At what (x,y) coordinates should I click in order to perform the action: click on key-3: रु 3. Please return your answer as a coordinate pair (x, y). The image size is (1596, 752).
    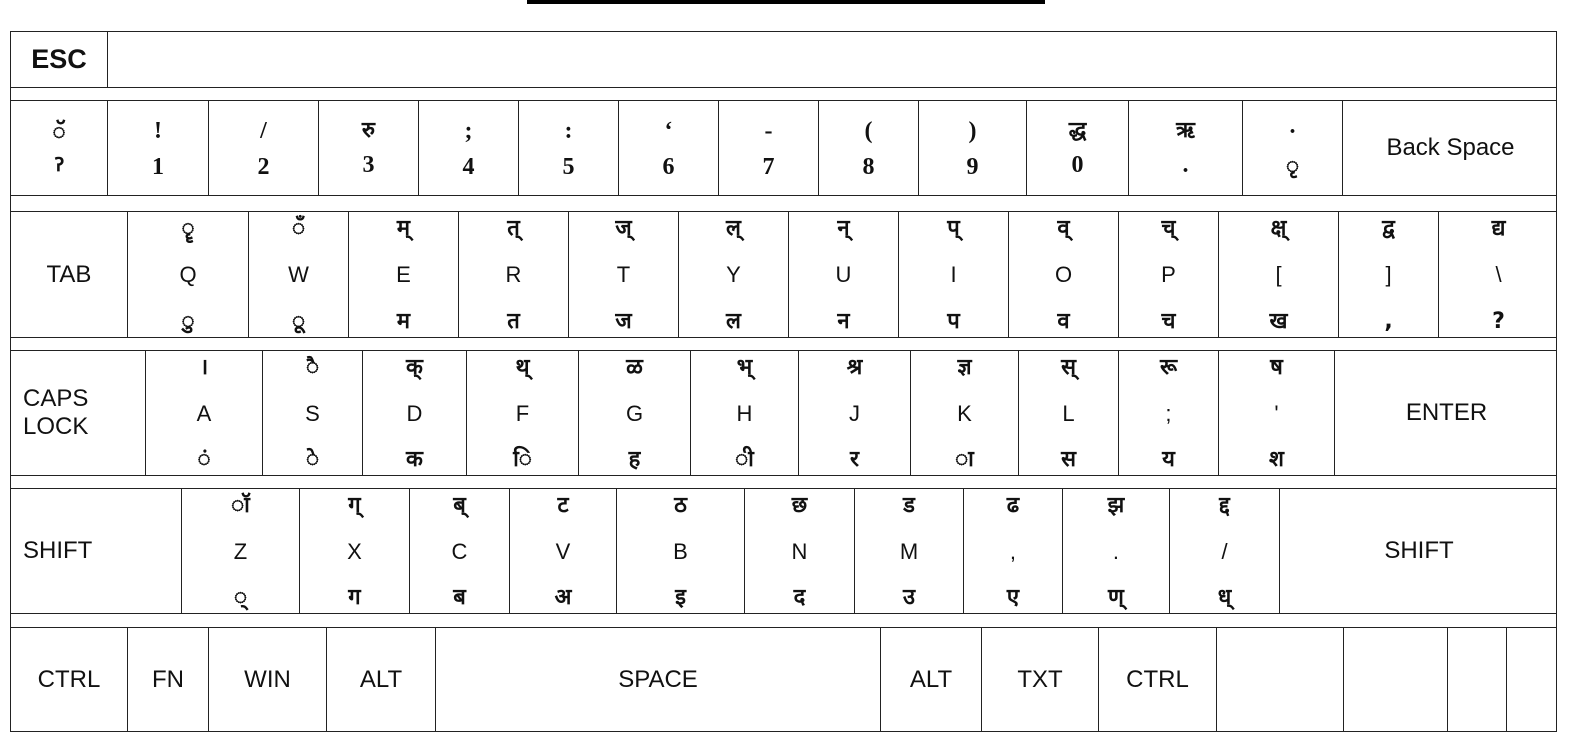
    Looking at the image, I should click on (369, 148).